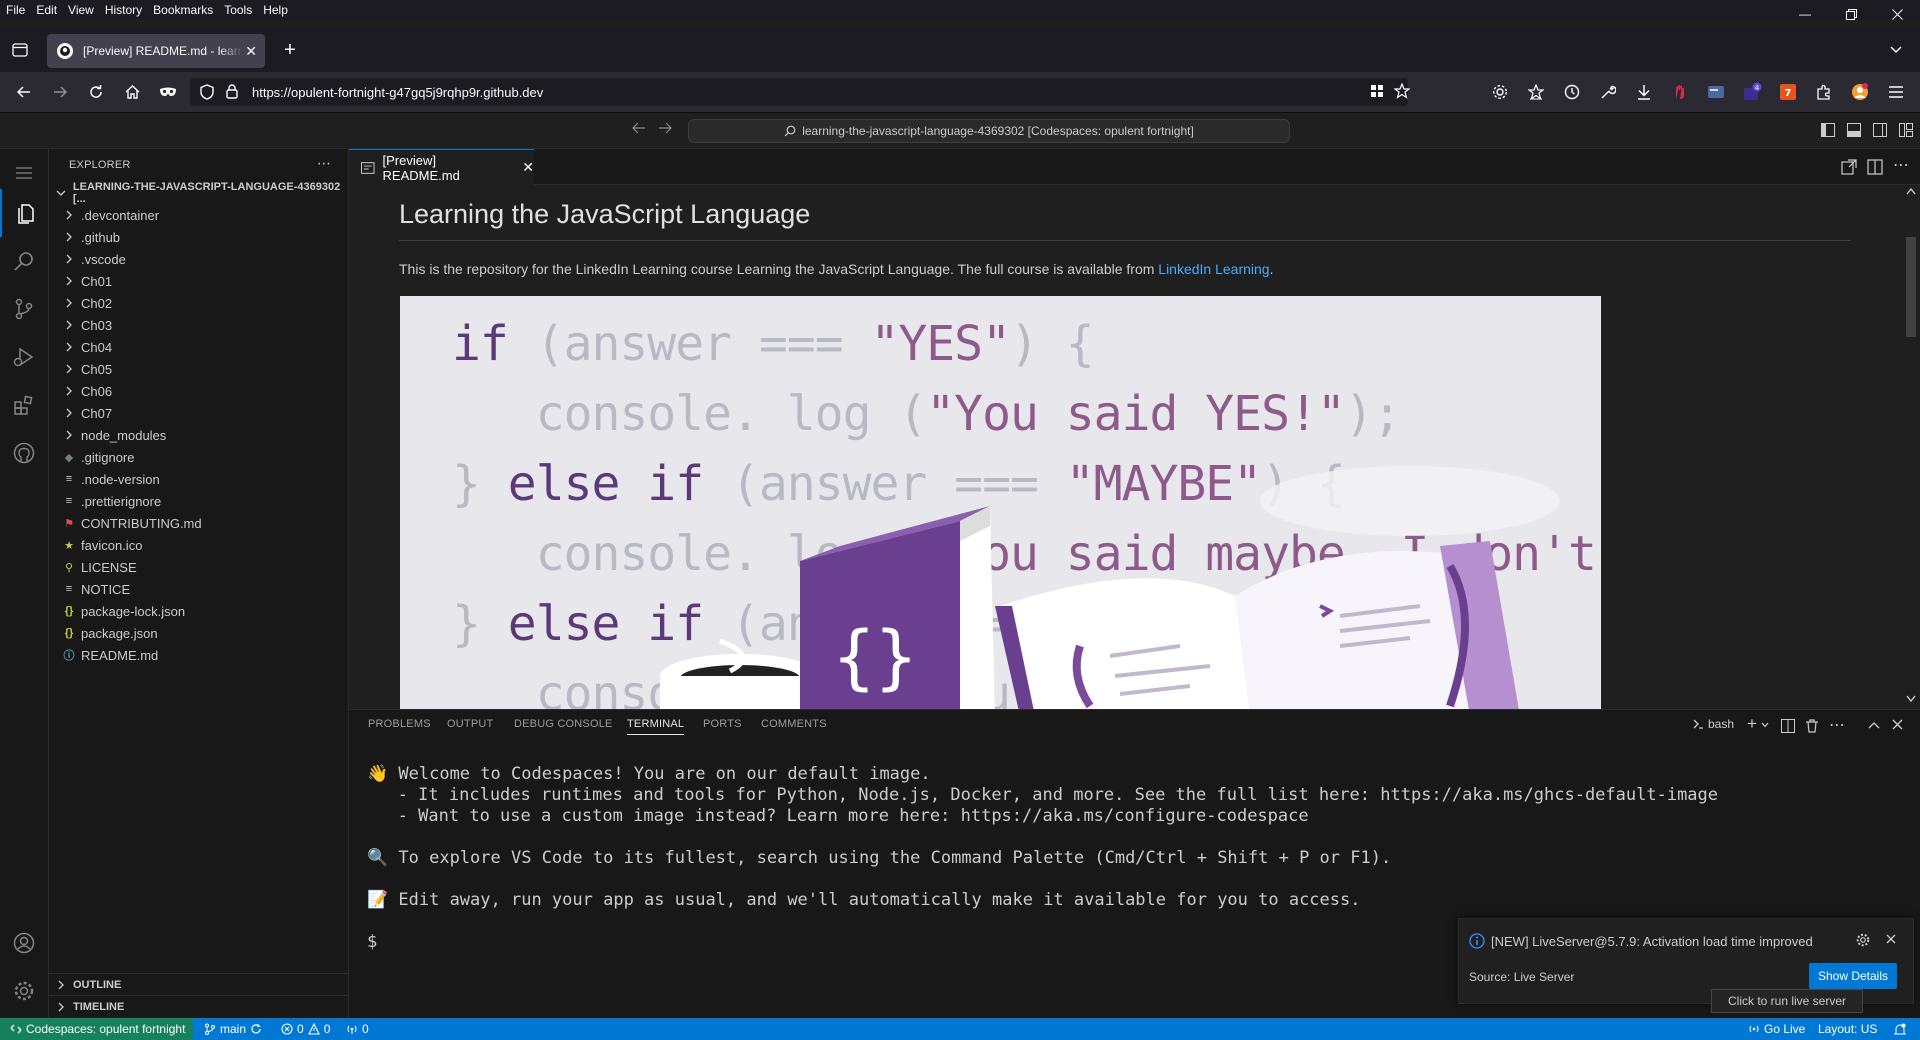  I want to click on folder-item: node_modules, so click(205, 435).